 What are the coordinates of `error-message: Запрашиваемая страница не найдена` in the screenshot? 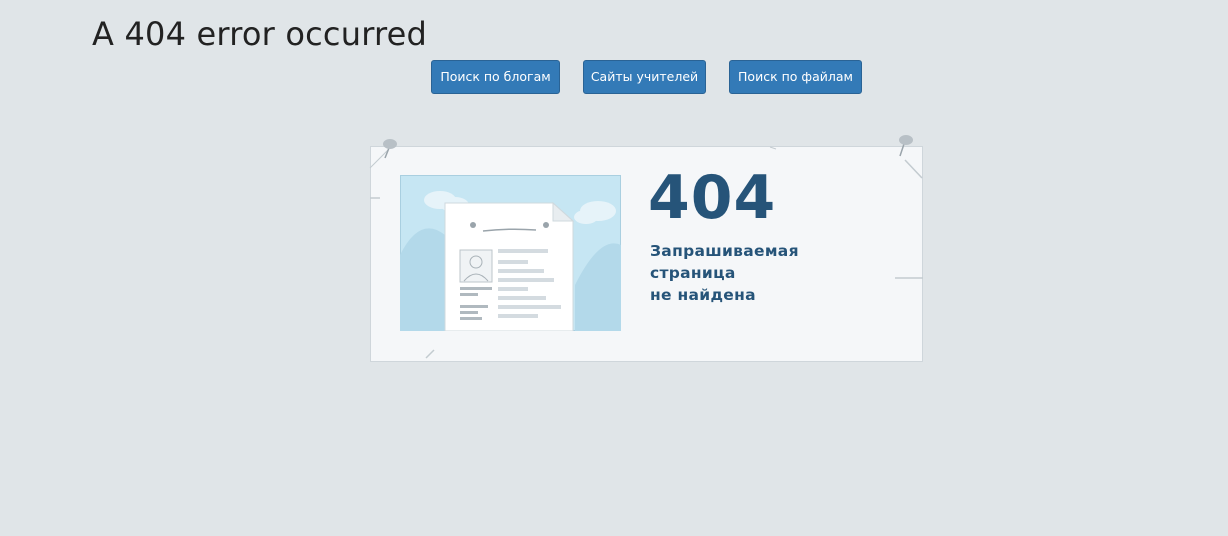 It's located at (760, 273).